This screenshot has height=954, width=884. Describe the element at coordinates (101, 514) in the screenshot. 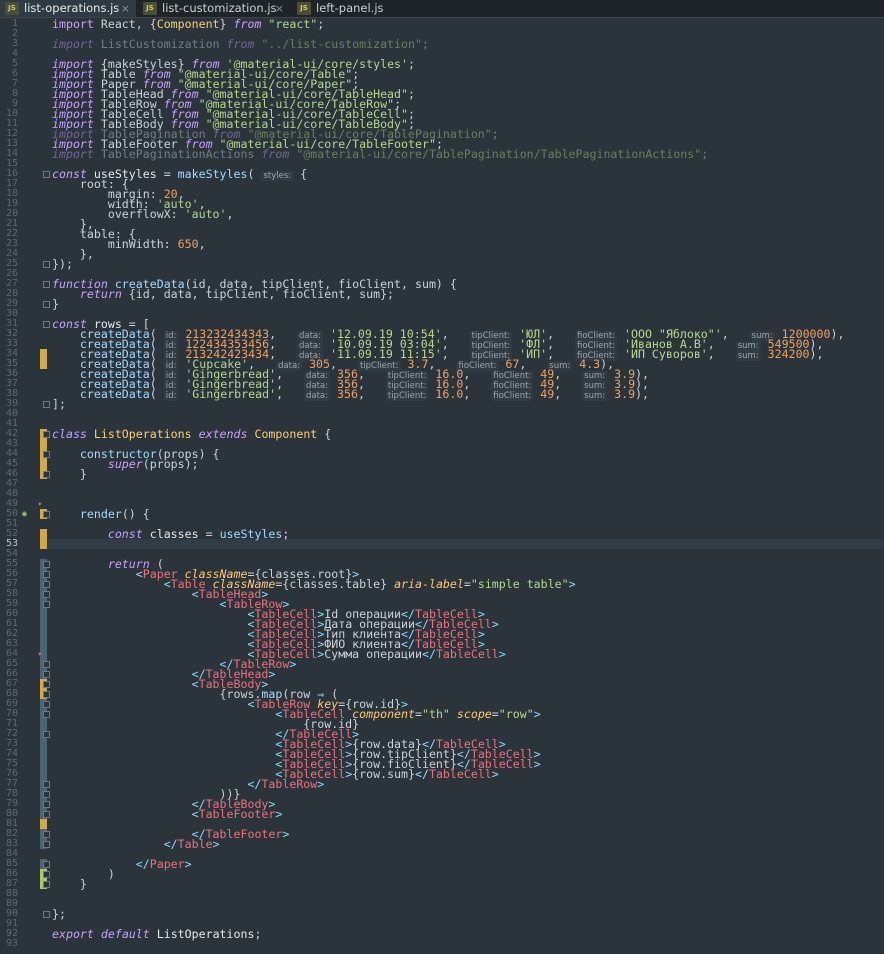

I see `code-line: render() {` at that location.